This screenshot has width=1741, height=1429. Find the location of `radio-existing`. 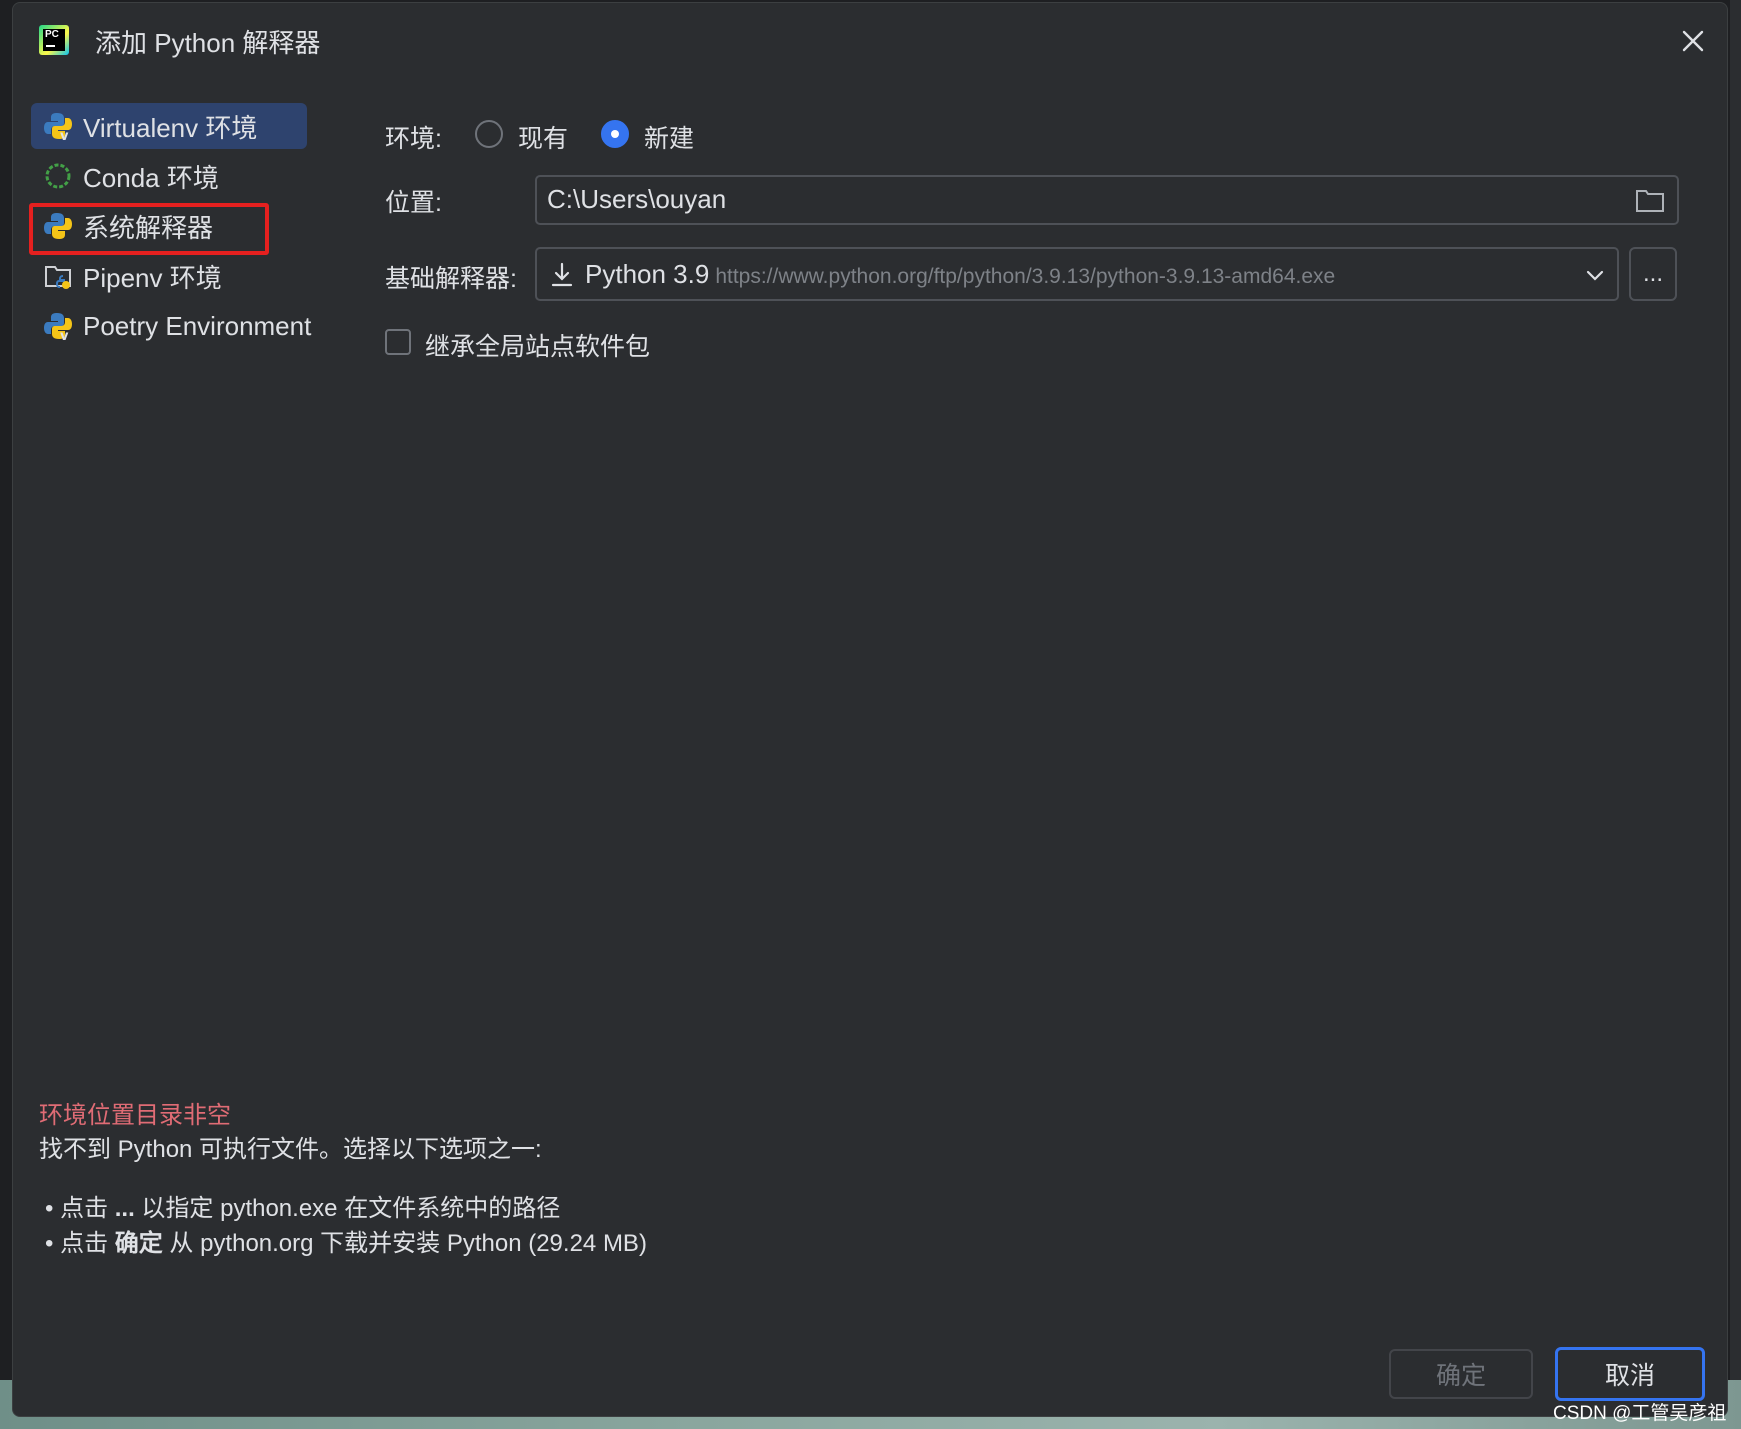

radio-existing is located at coordinates (489, 134).